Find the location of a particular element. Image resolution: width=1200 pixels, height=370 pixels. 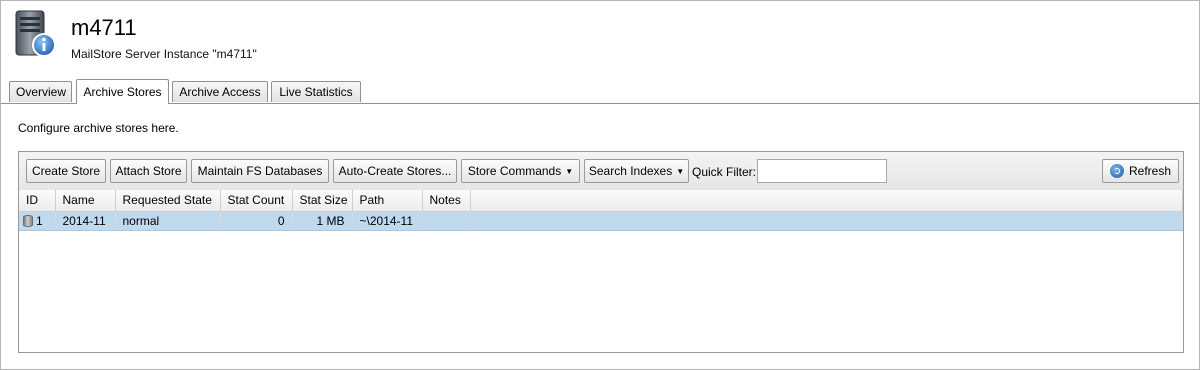

cell-id: 1 is located at coordinates (37, 221).